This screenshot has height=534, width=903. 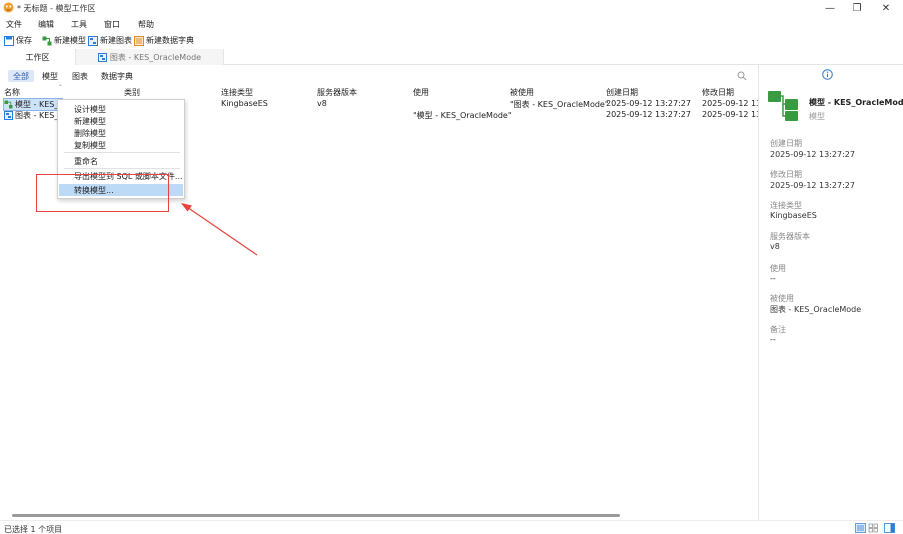 I want to click on new-dict-icon, so click(x=139, y=40).